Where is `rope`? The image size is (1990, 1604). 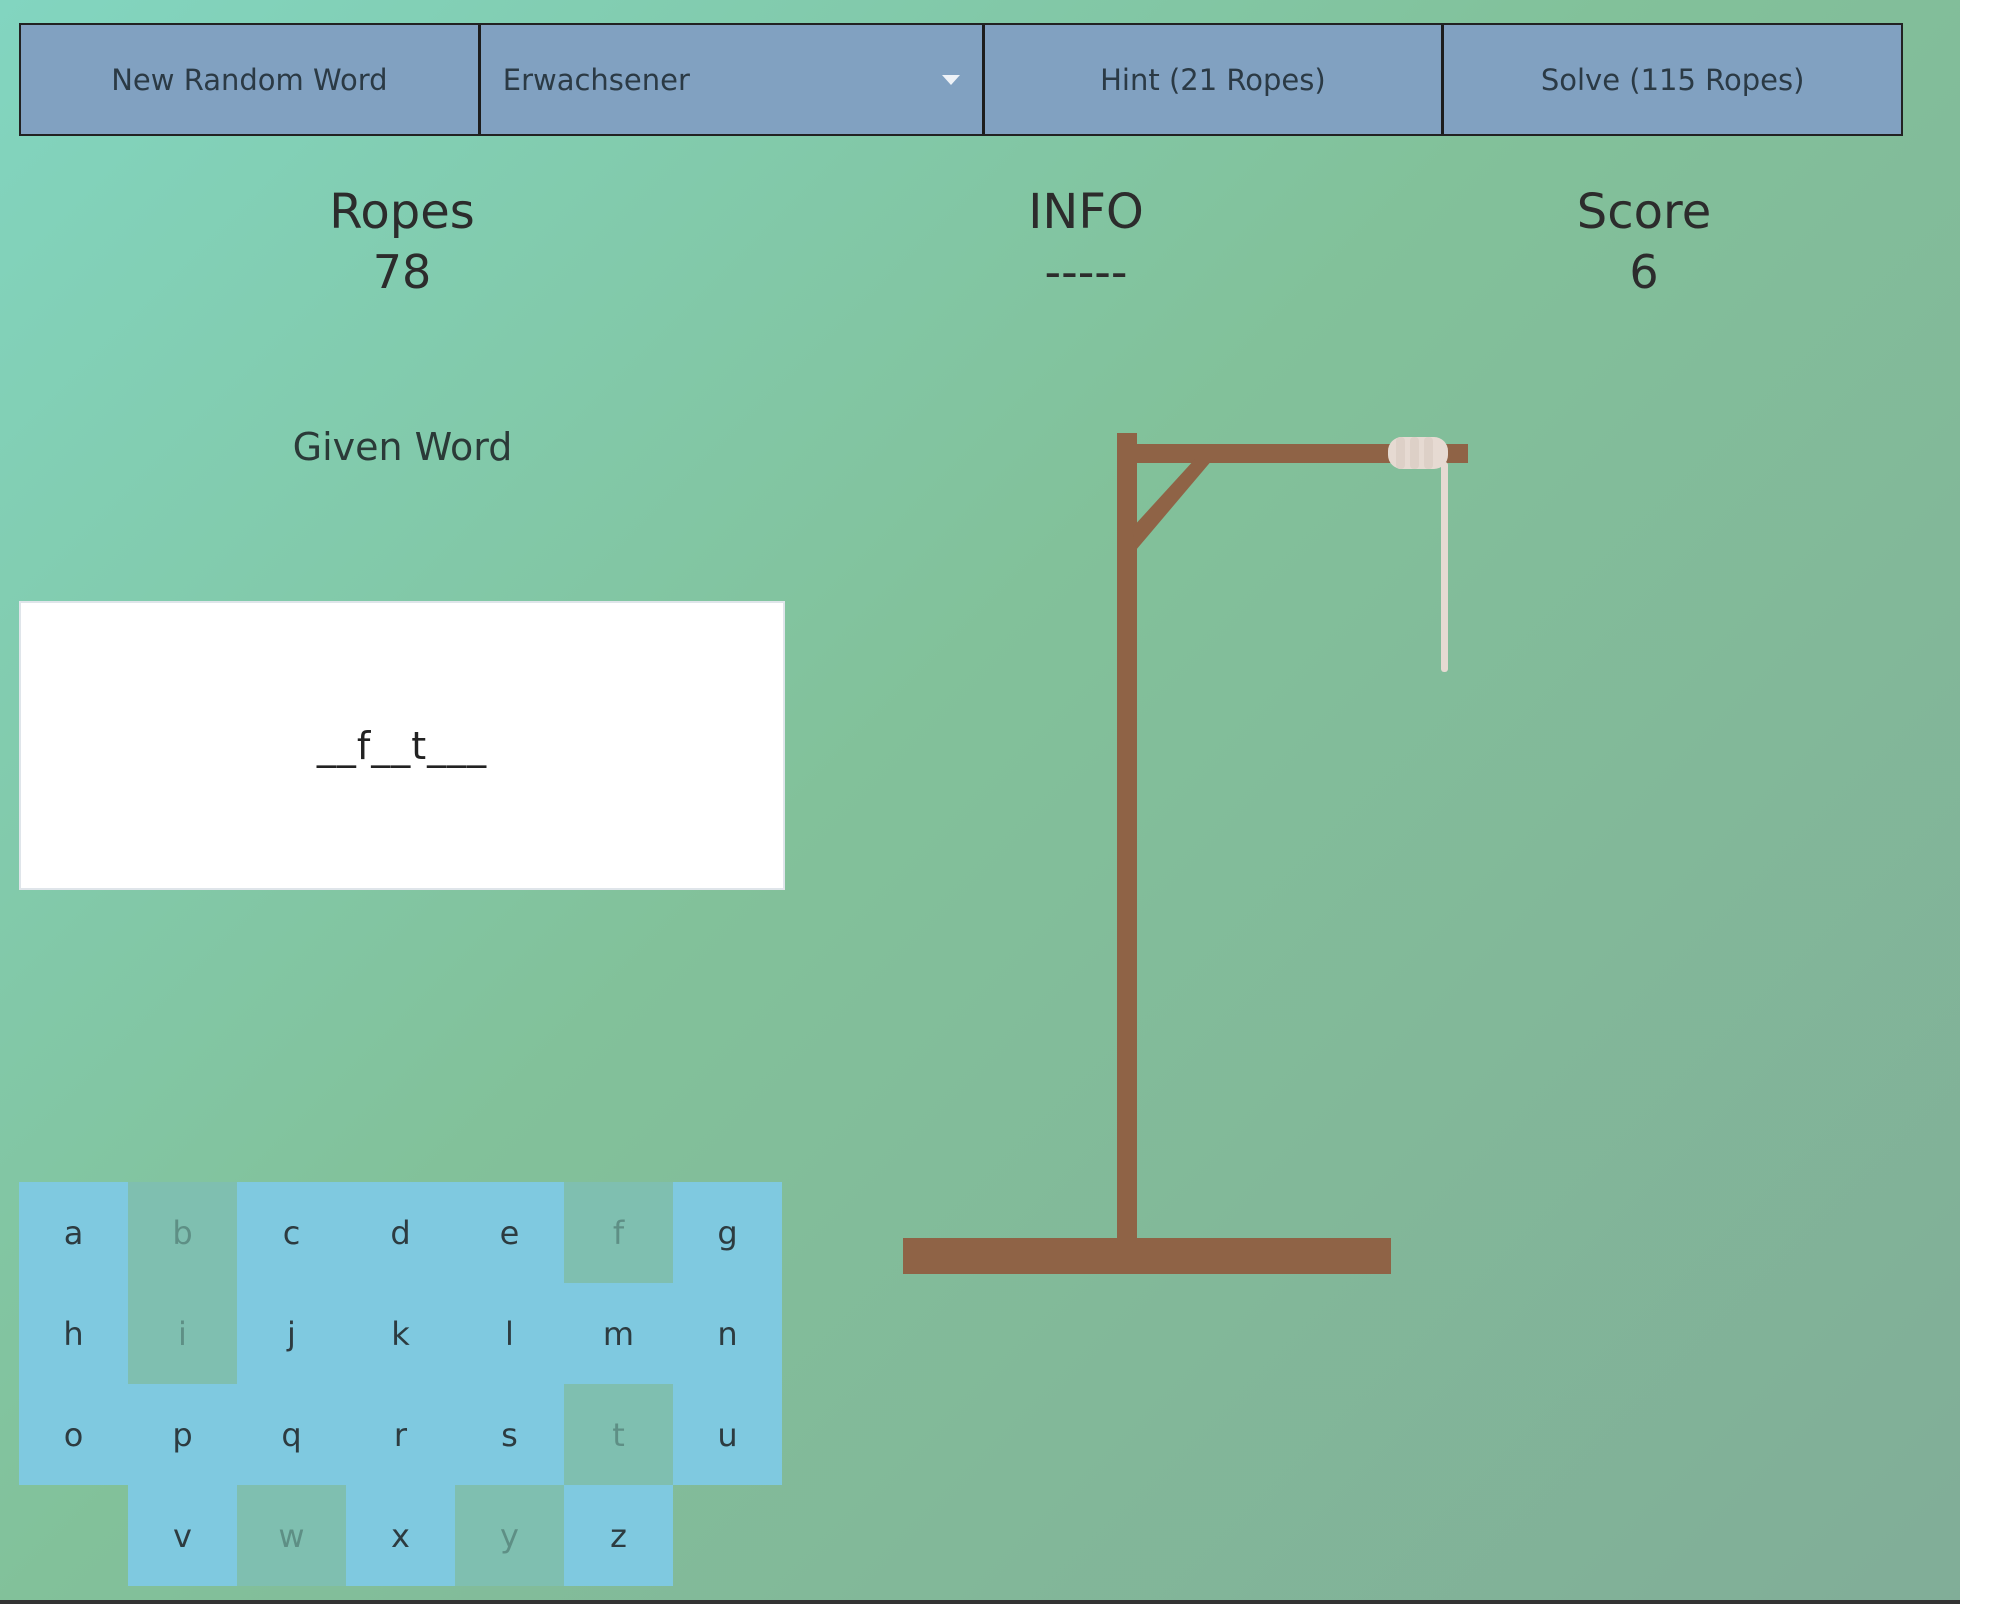 rope is located at coordinates (1444, 567).